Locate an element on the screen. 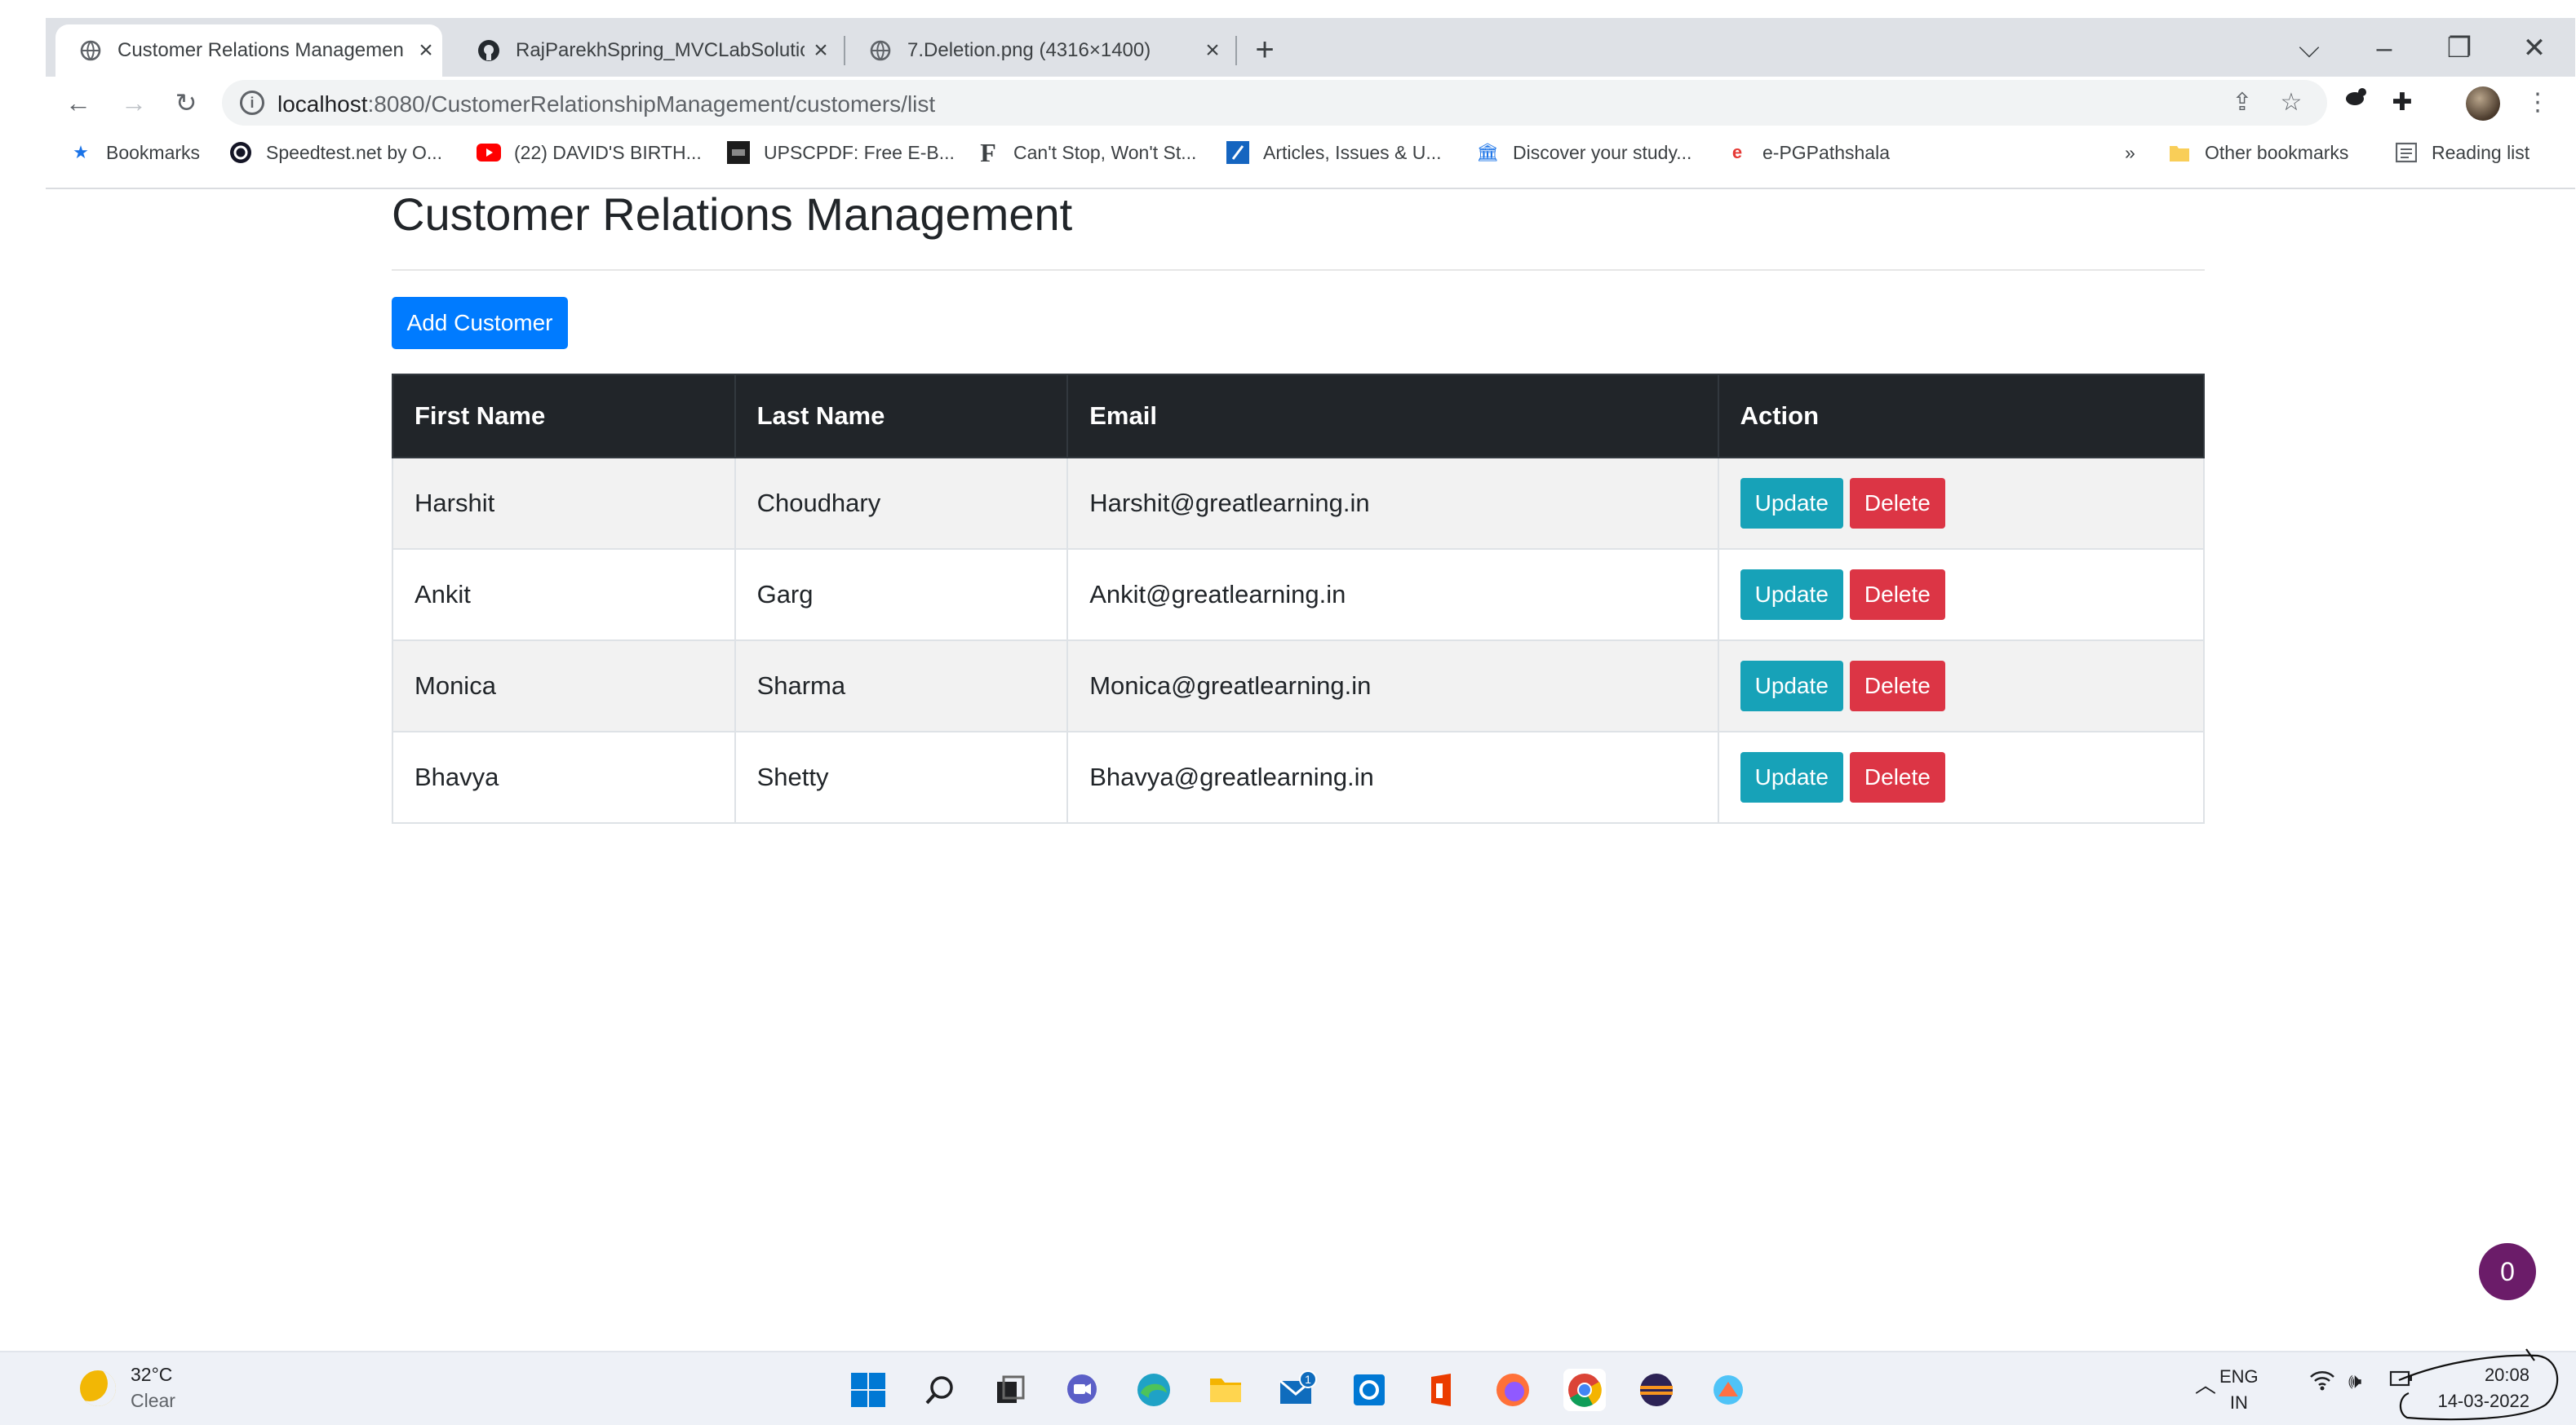 Image resolution: width=2576 pixels, height=1425 pixels. f-icon: F is located at coordinates (988, 152).